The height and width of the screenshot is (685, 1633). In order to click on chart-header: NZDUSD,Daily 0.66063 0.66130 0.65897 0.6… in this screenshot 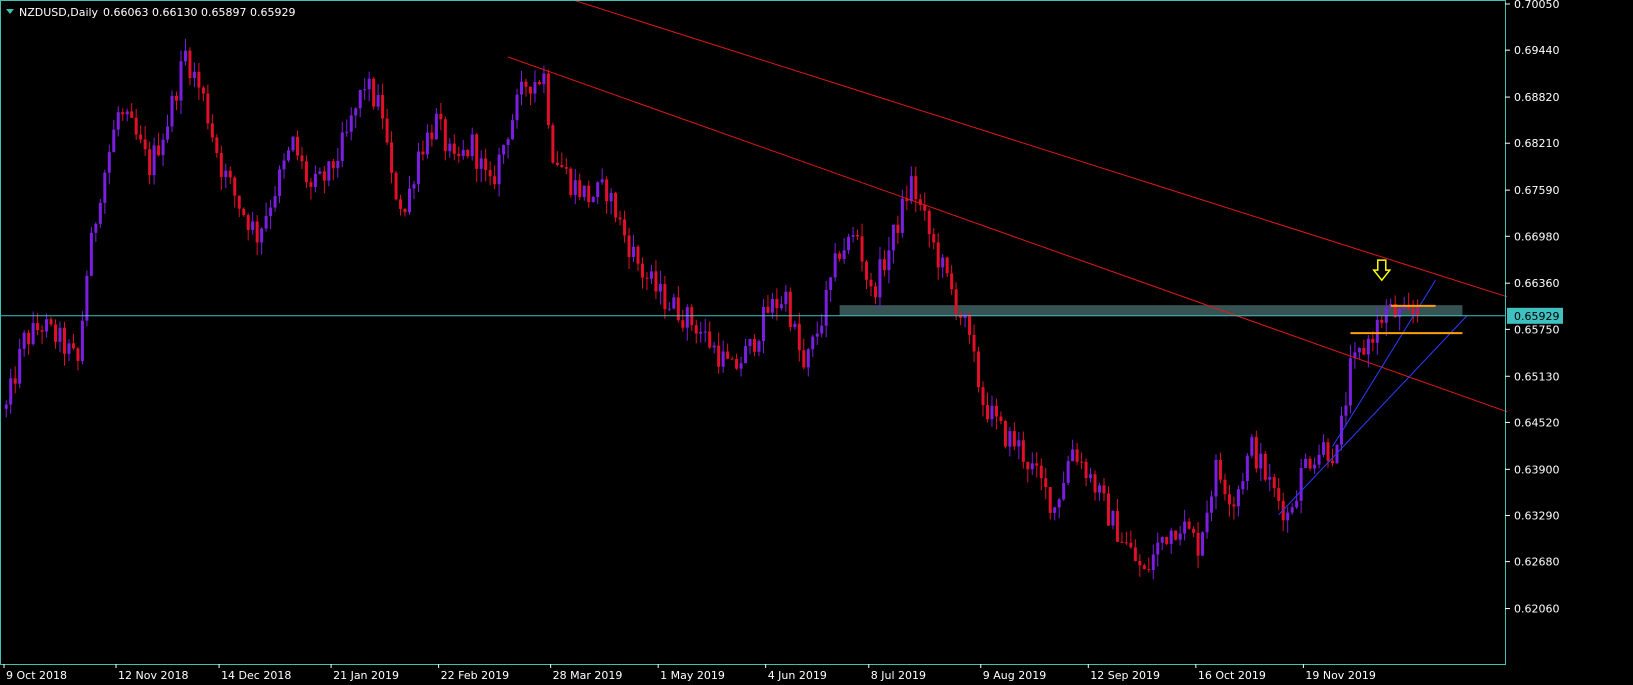, I will do `click(150, 12)`.